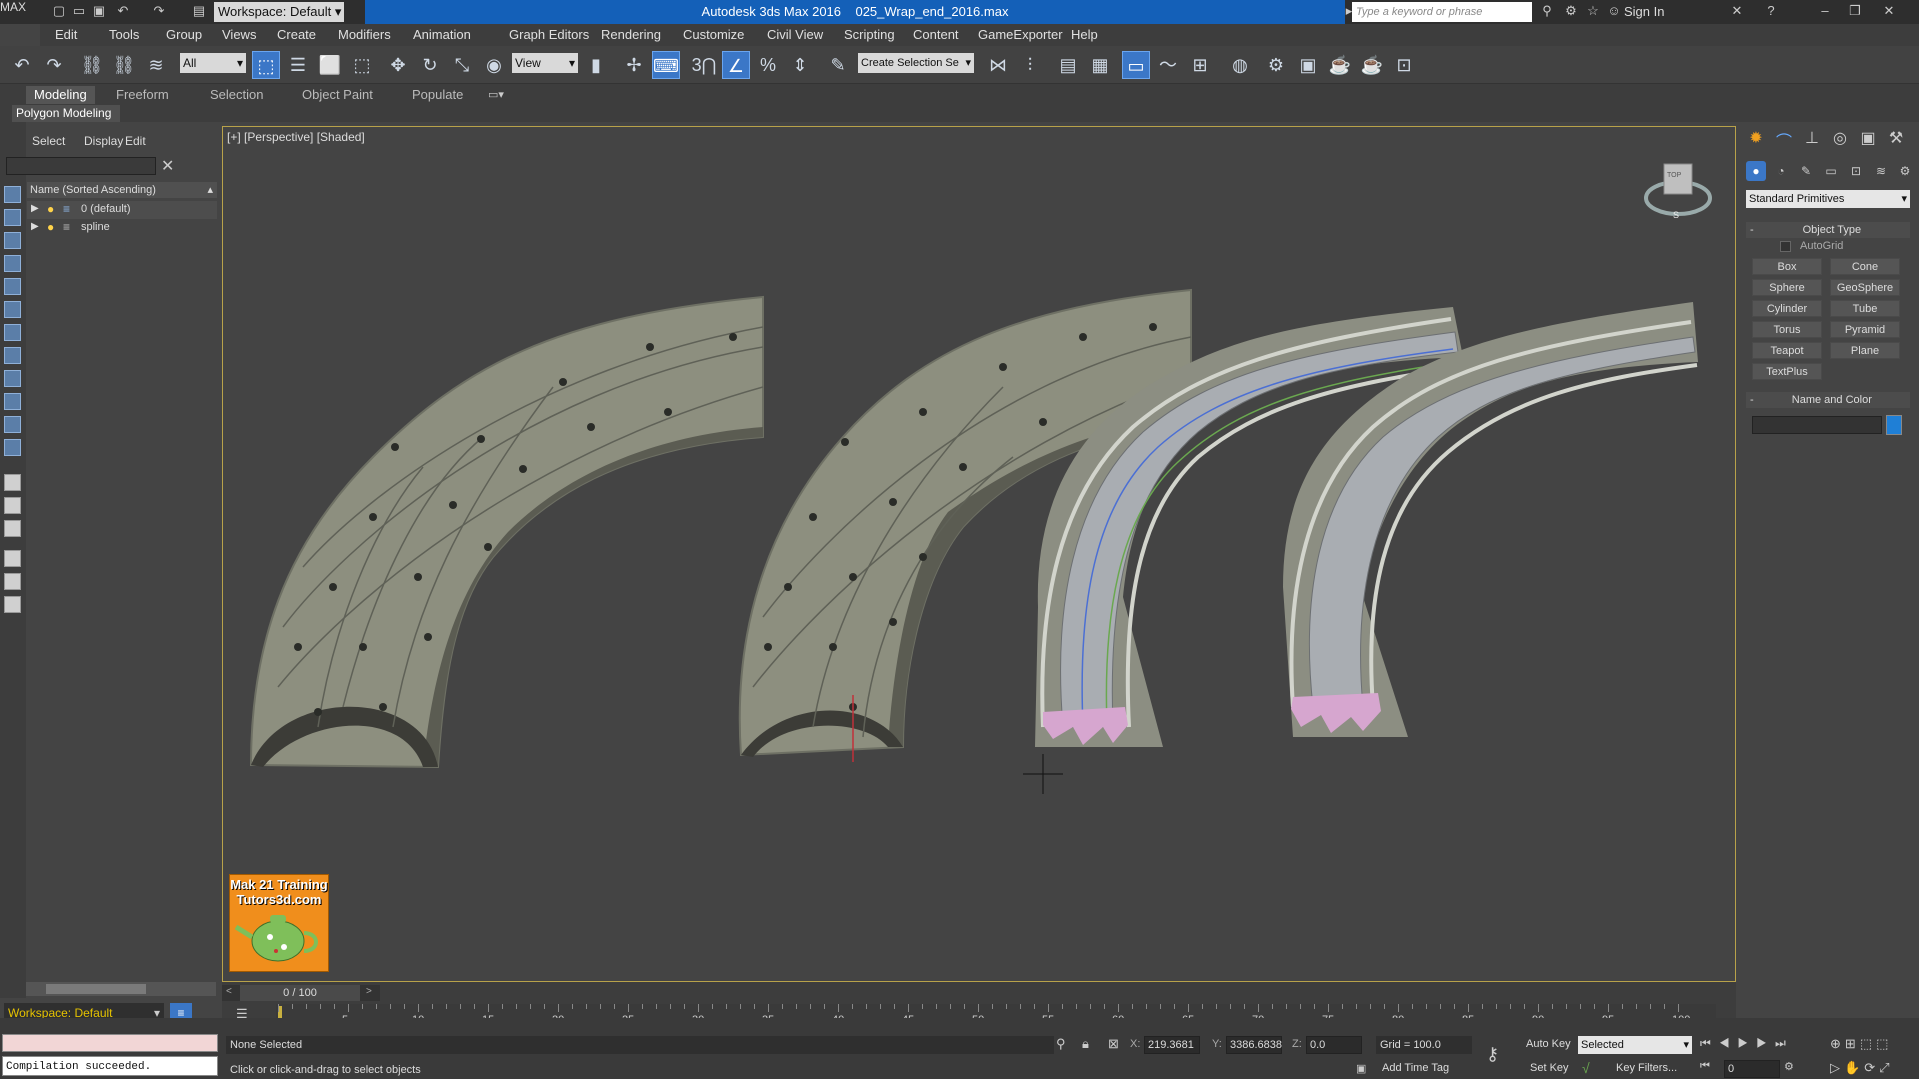  Describe the element at coordinates (800, 65) in the screenshot. I see `spinner-snap-icon: ⇕` at that location.